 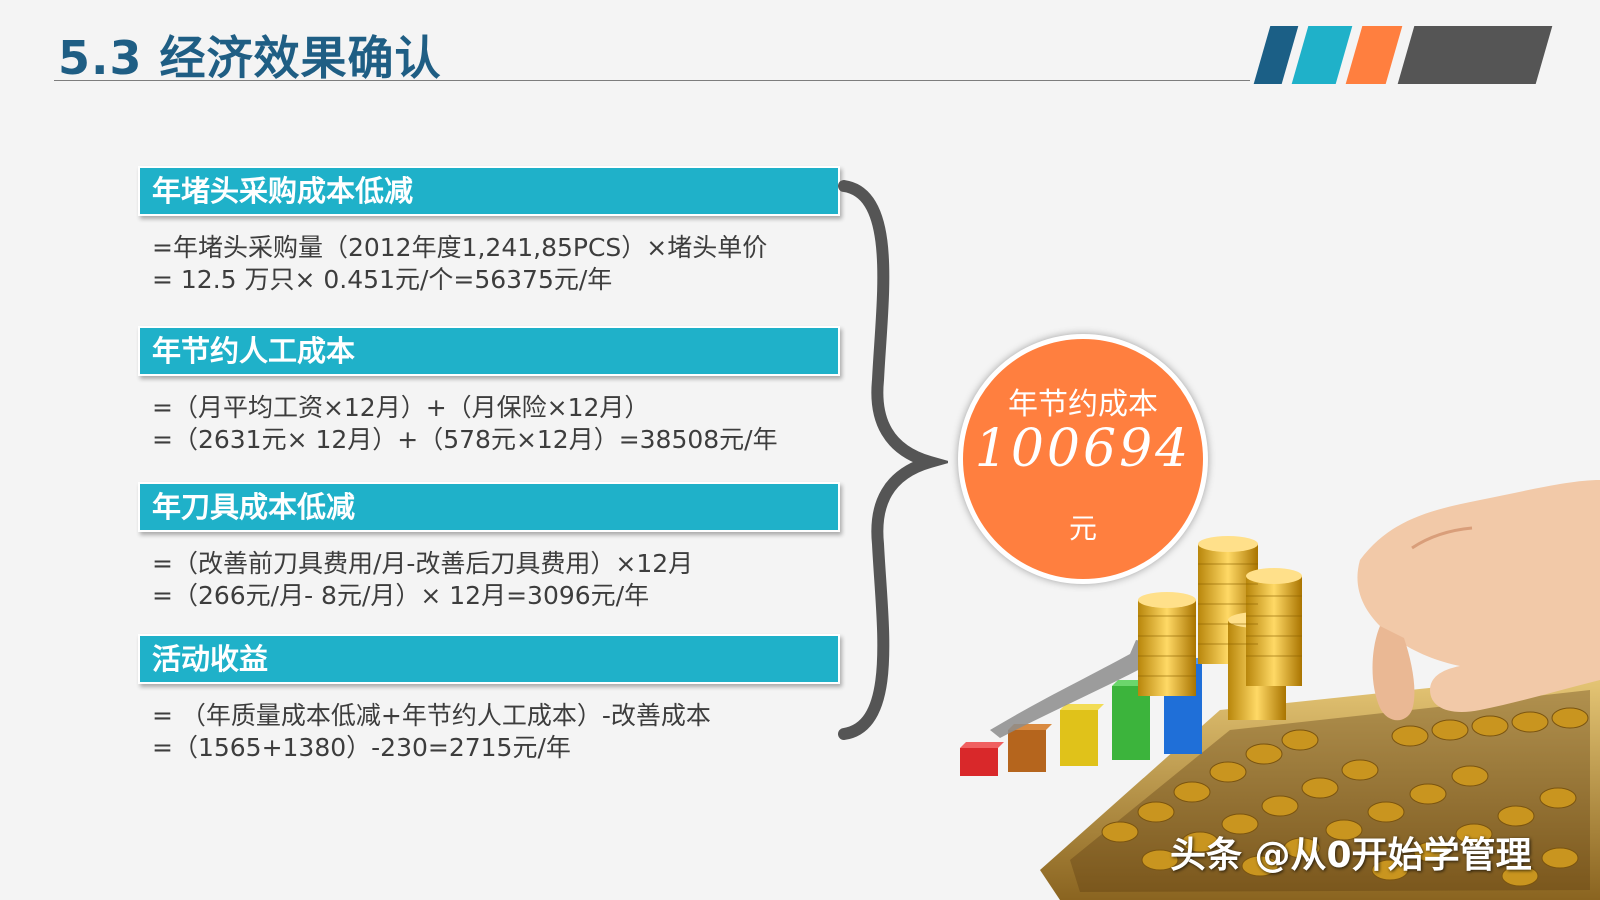 What do you see at coordinates (489, 659) in the screenshot?
I see `section-heading: 活动收益` at bounding box center [489, 659].